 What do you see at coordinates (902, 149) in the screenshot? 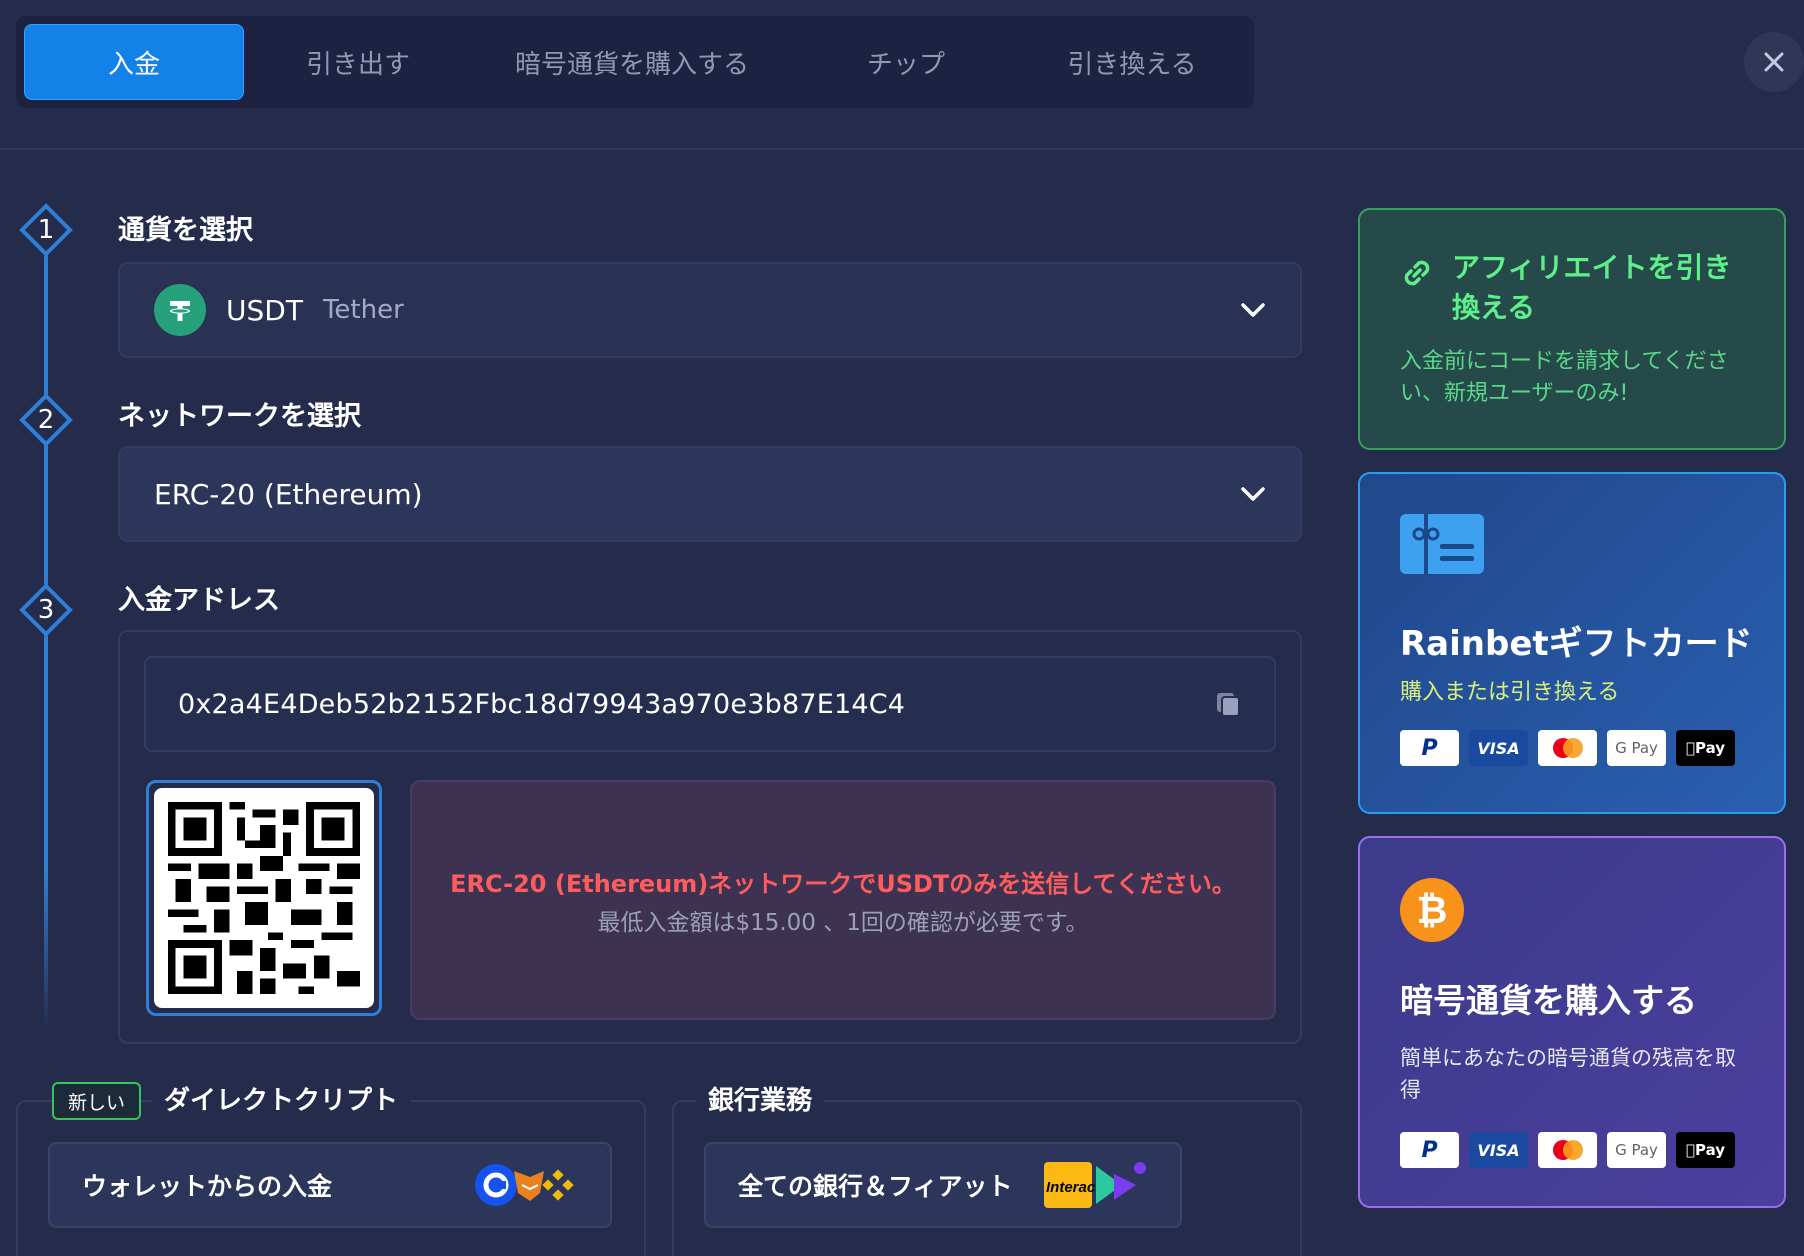
I see `header-divider` at bounding box center [902, 149].